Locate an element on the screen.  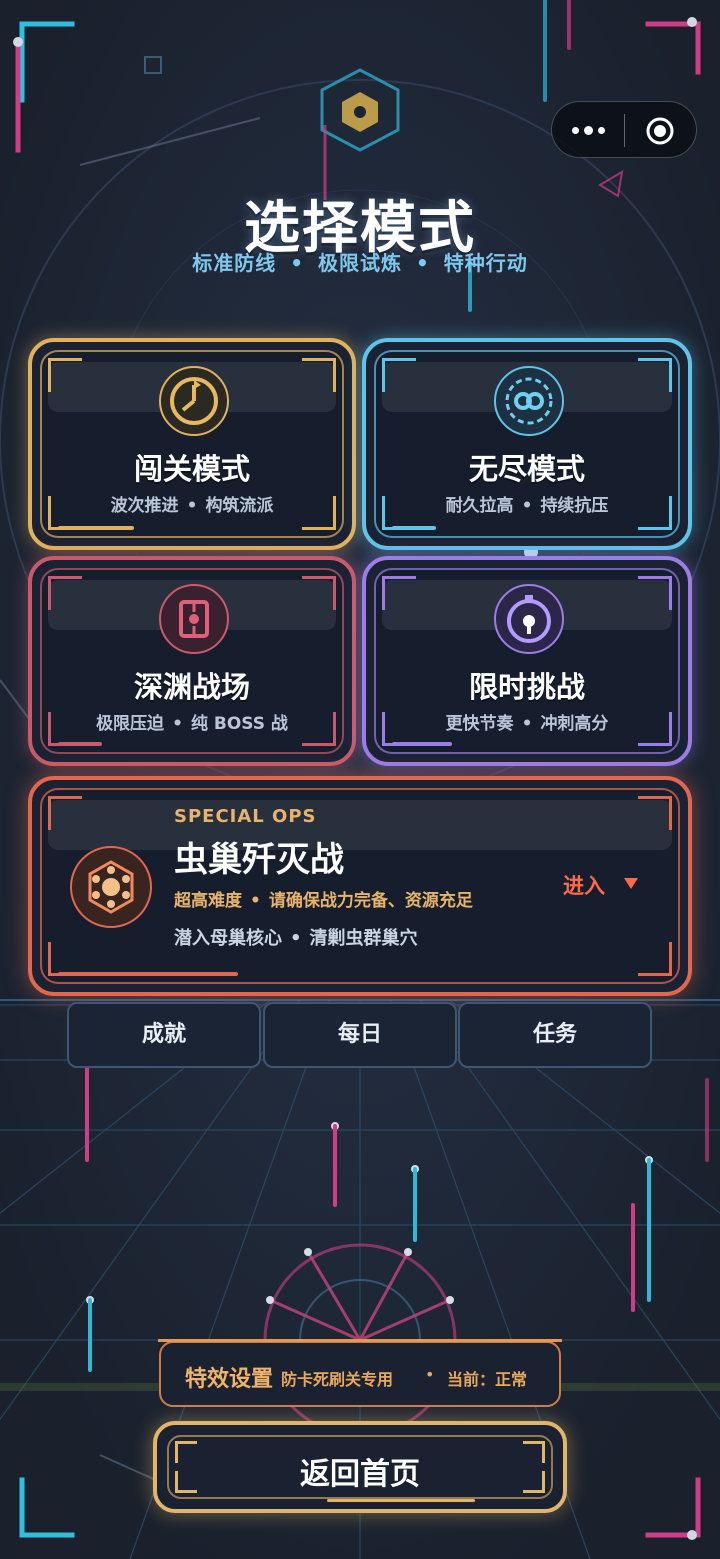
subtitle-item: 标准防线 is located at coordinates (234, 263).